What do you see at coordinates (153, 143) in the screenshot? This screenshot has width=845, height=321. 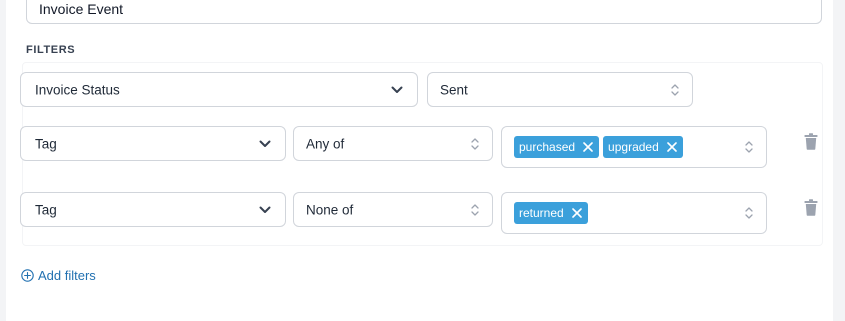 I see `filter-2-field-select: Tag` at bounding box center [153, 143].